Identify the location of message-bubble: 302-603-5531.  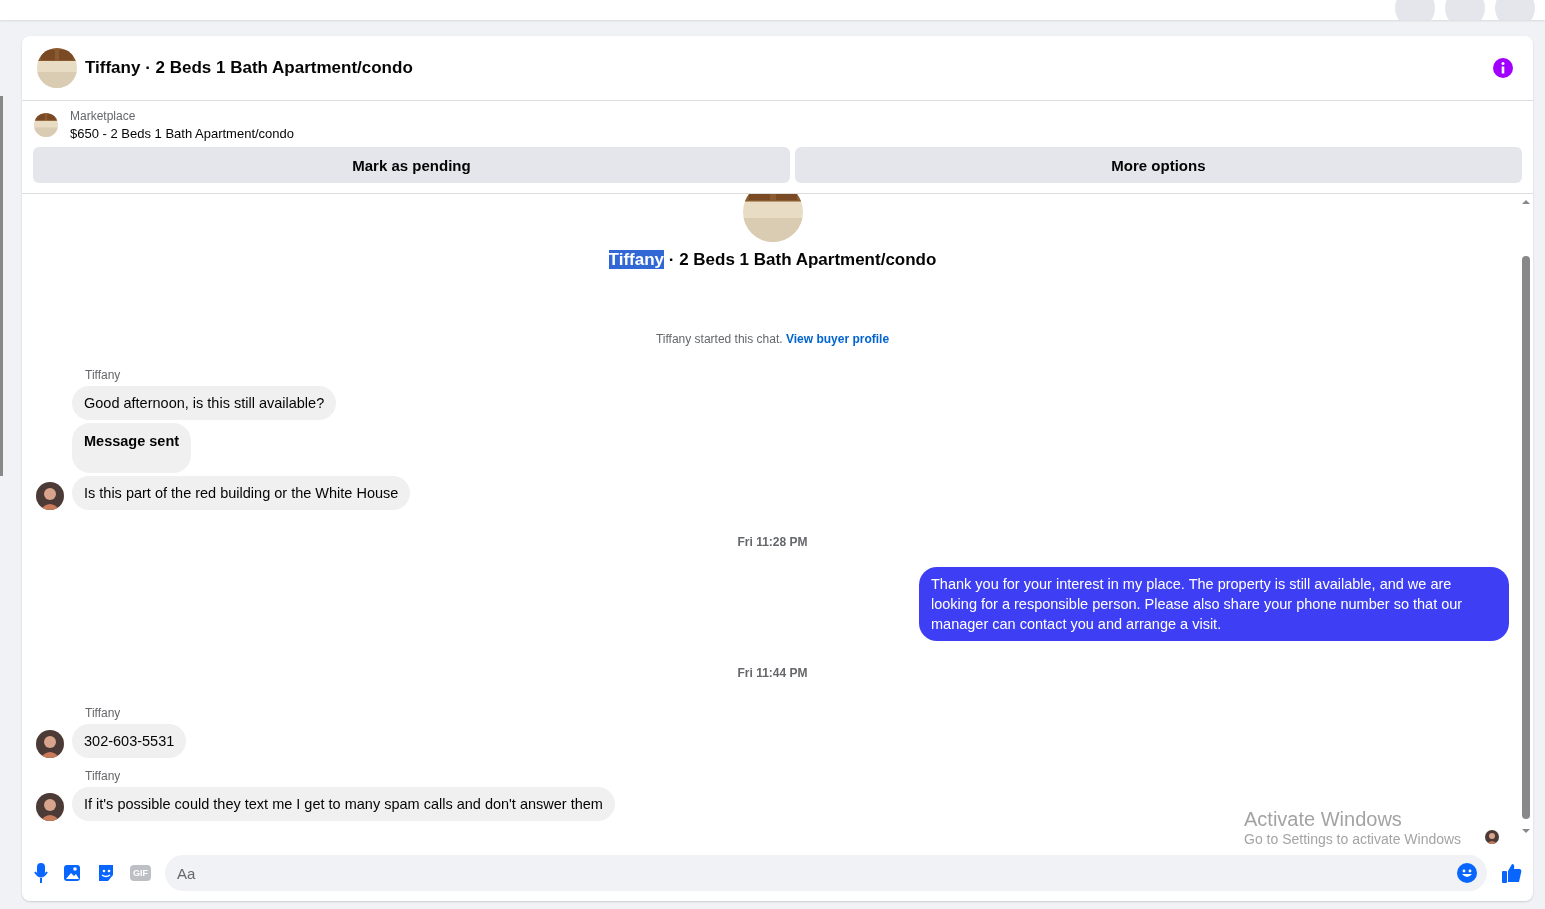
(129, 741).